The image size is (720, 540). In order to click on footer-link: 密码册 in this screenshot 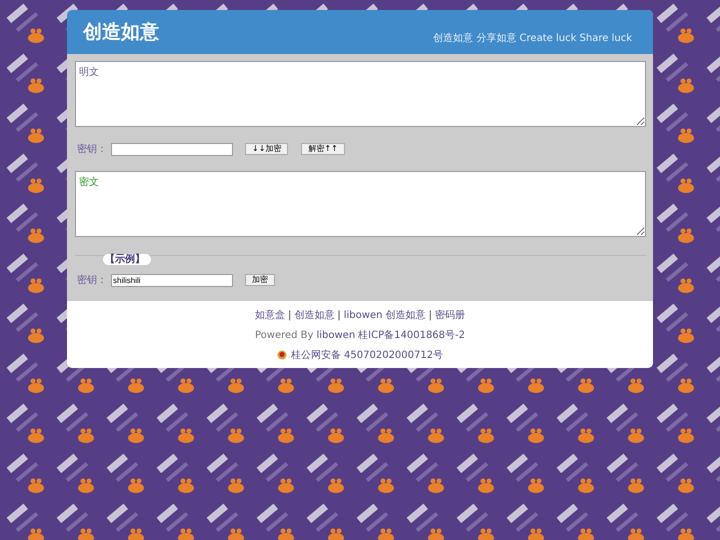, I will do `click(450, 315)`.